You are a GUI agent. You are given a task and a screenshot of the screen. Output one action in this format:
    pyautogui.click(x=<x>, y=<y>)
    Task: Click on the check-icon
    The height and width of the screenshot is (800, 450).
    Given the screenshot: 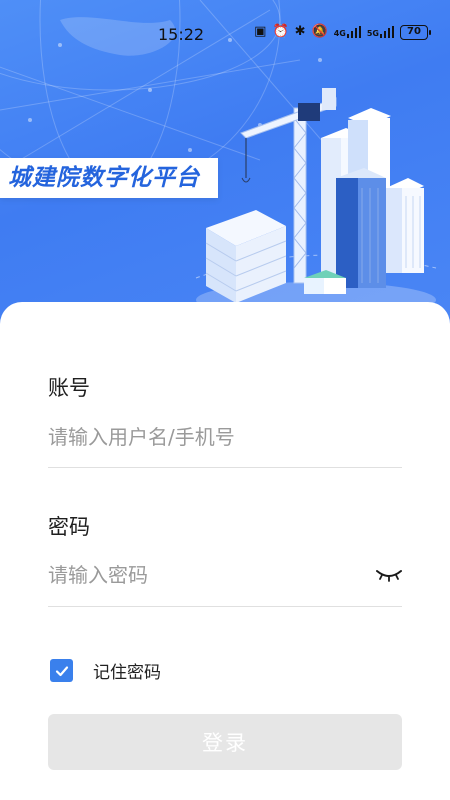 What is the action you would take?
    pyautogui.click(x=61, y=670)
    